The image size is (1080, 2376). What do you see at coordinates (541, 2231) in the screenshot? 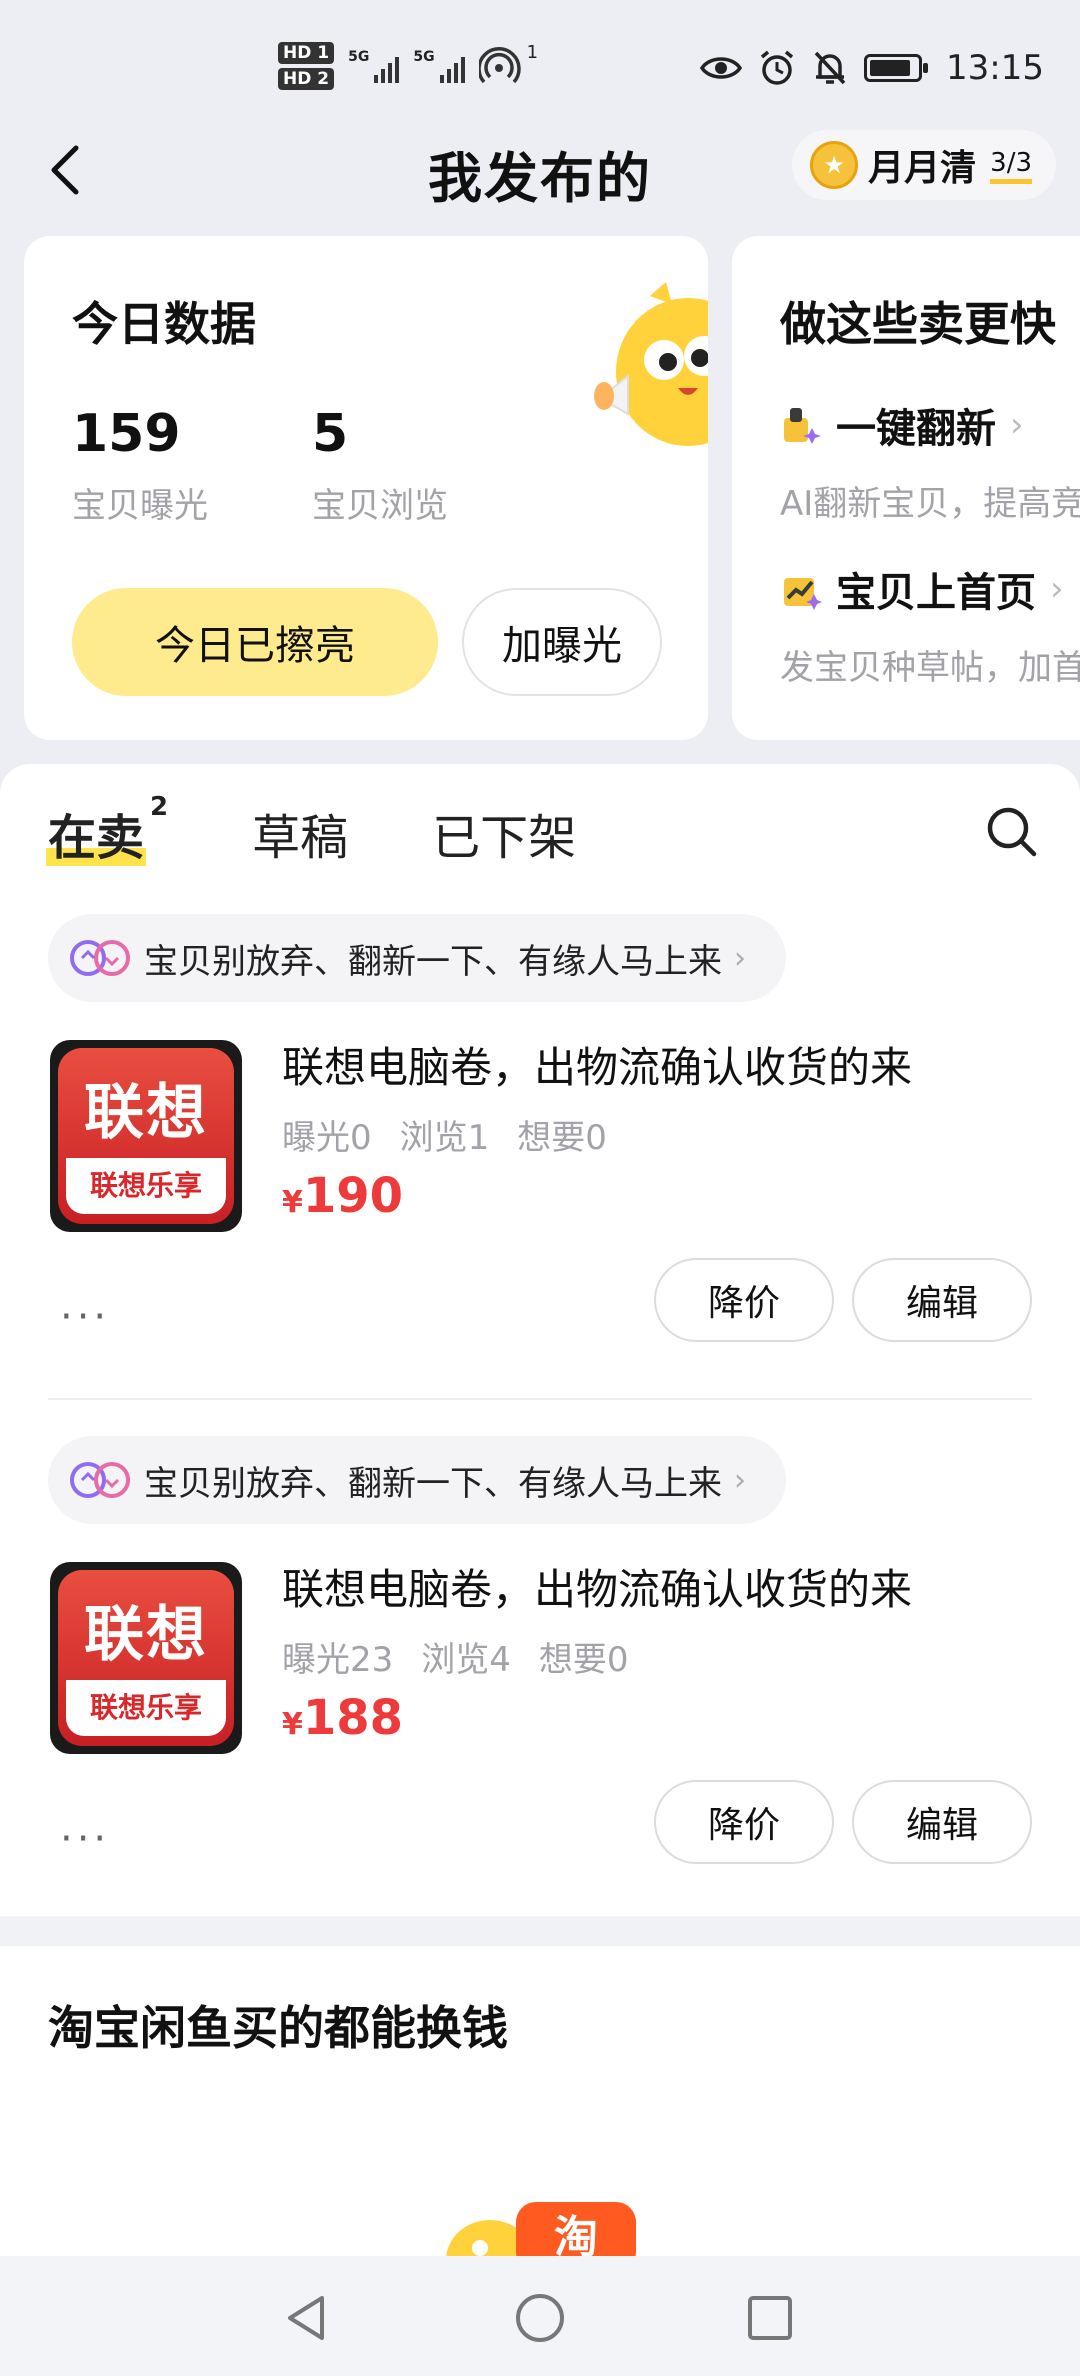
I see `promo-mascot-icon: 淘` at bounding box center [541, 2231].